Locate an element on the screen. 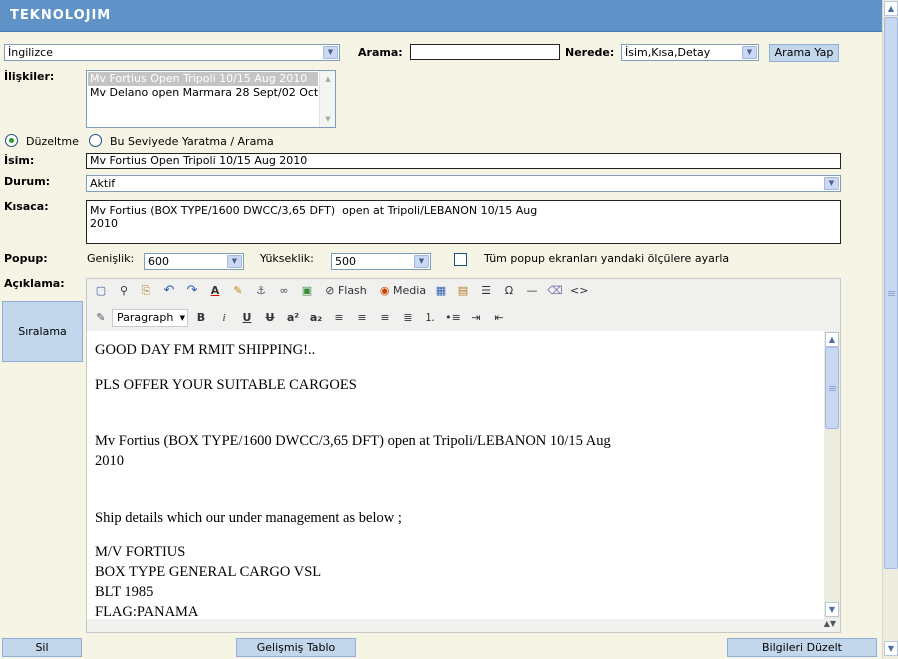 This screenshot has height=659, width=898. format-select-value: Paragraph is located at coordinates (145, 317).